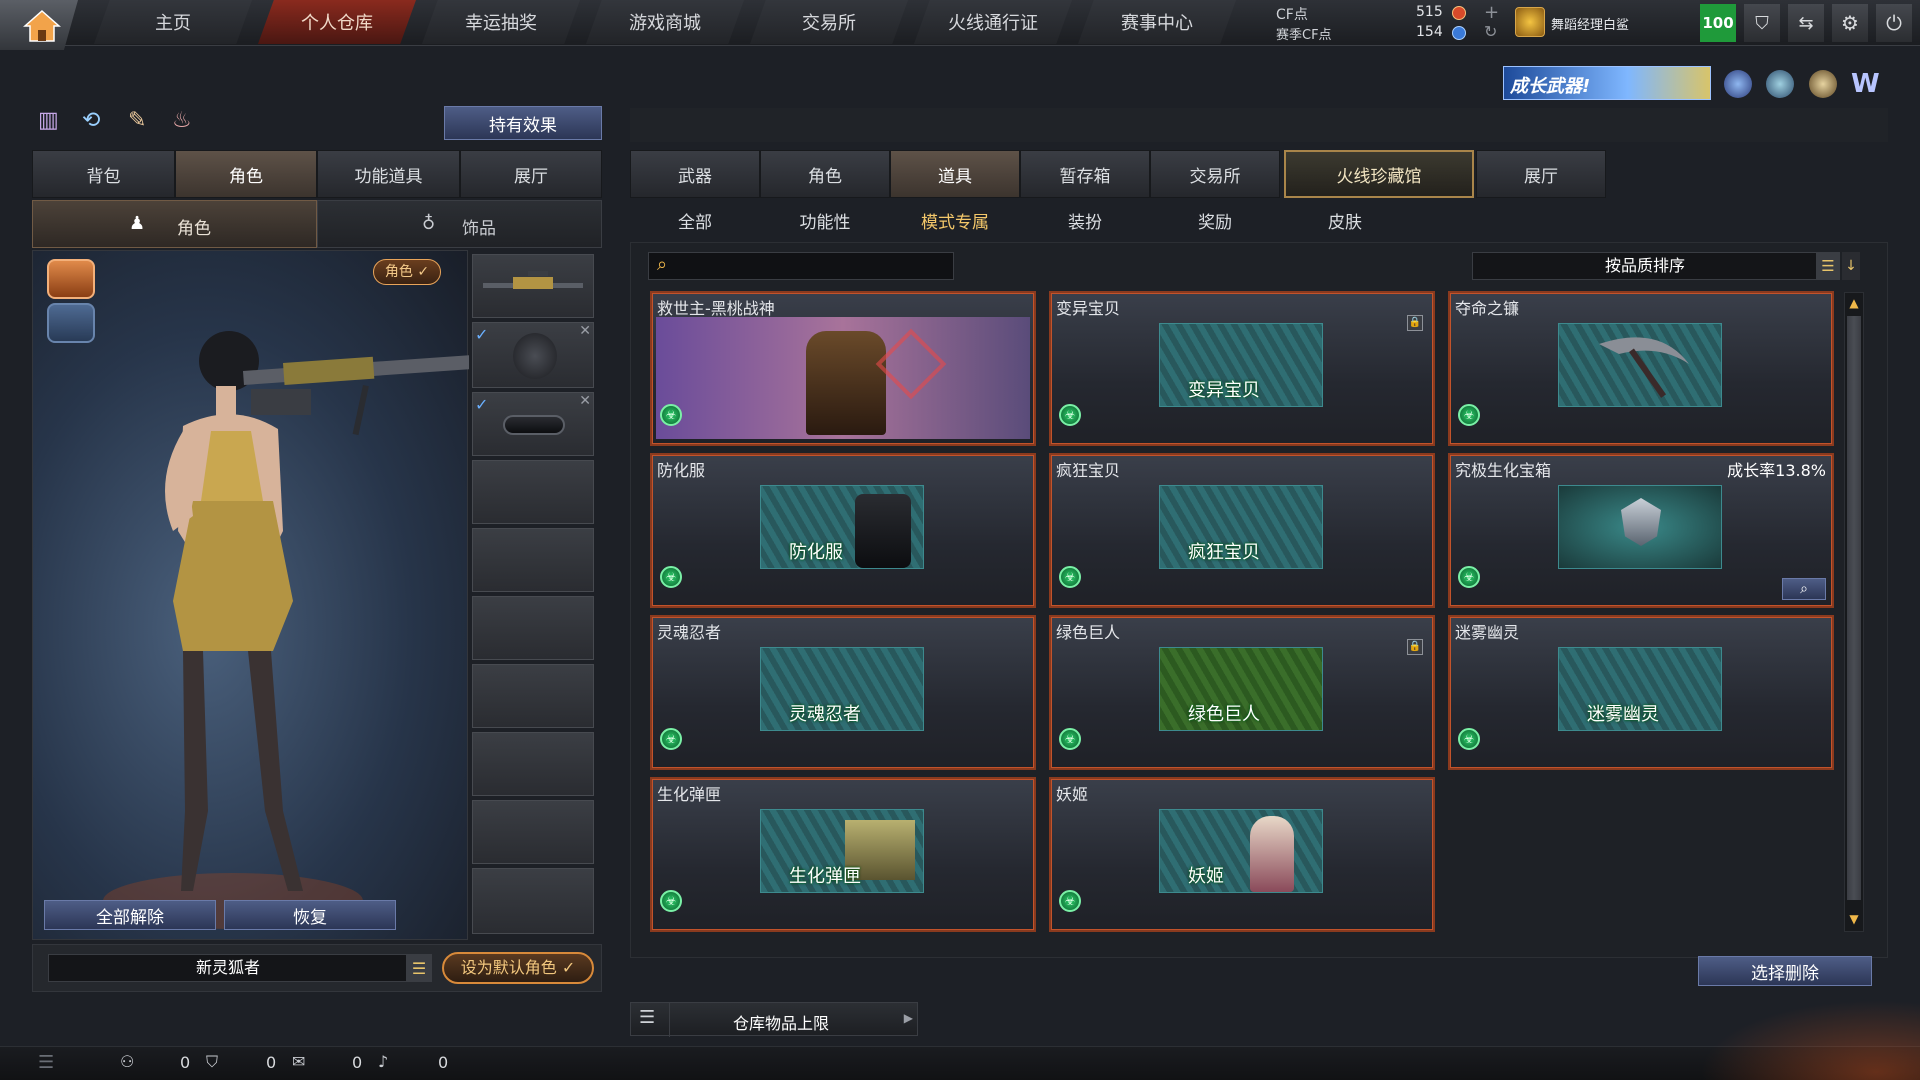 The width and height of the screenshot is (1920, 1080). I want to click on scroll-down-icon: ▼, so click(1854, 919).